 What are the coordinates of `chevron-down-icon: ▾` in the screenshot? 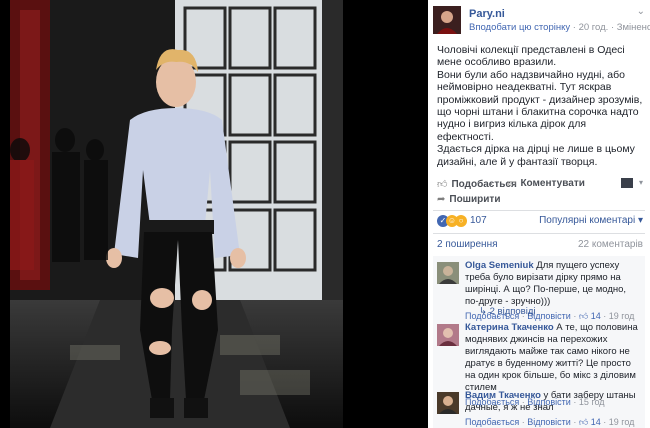 It's located at (641, 182).